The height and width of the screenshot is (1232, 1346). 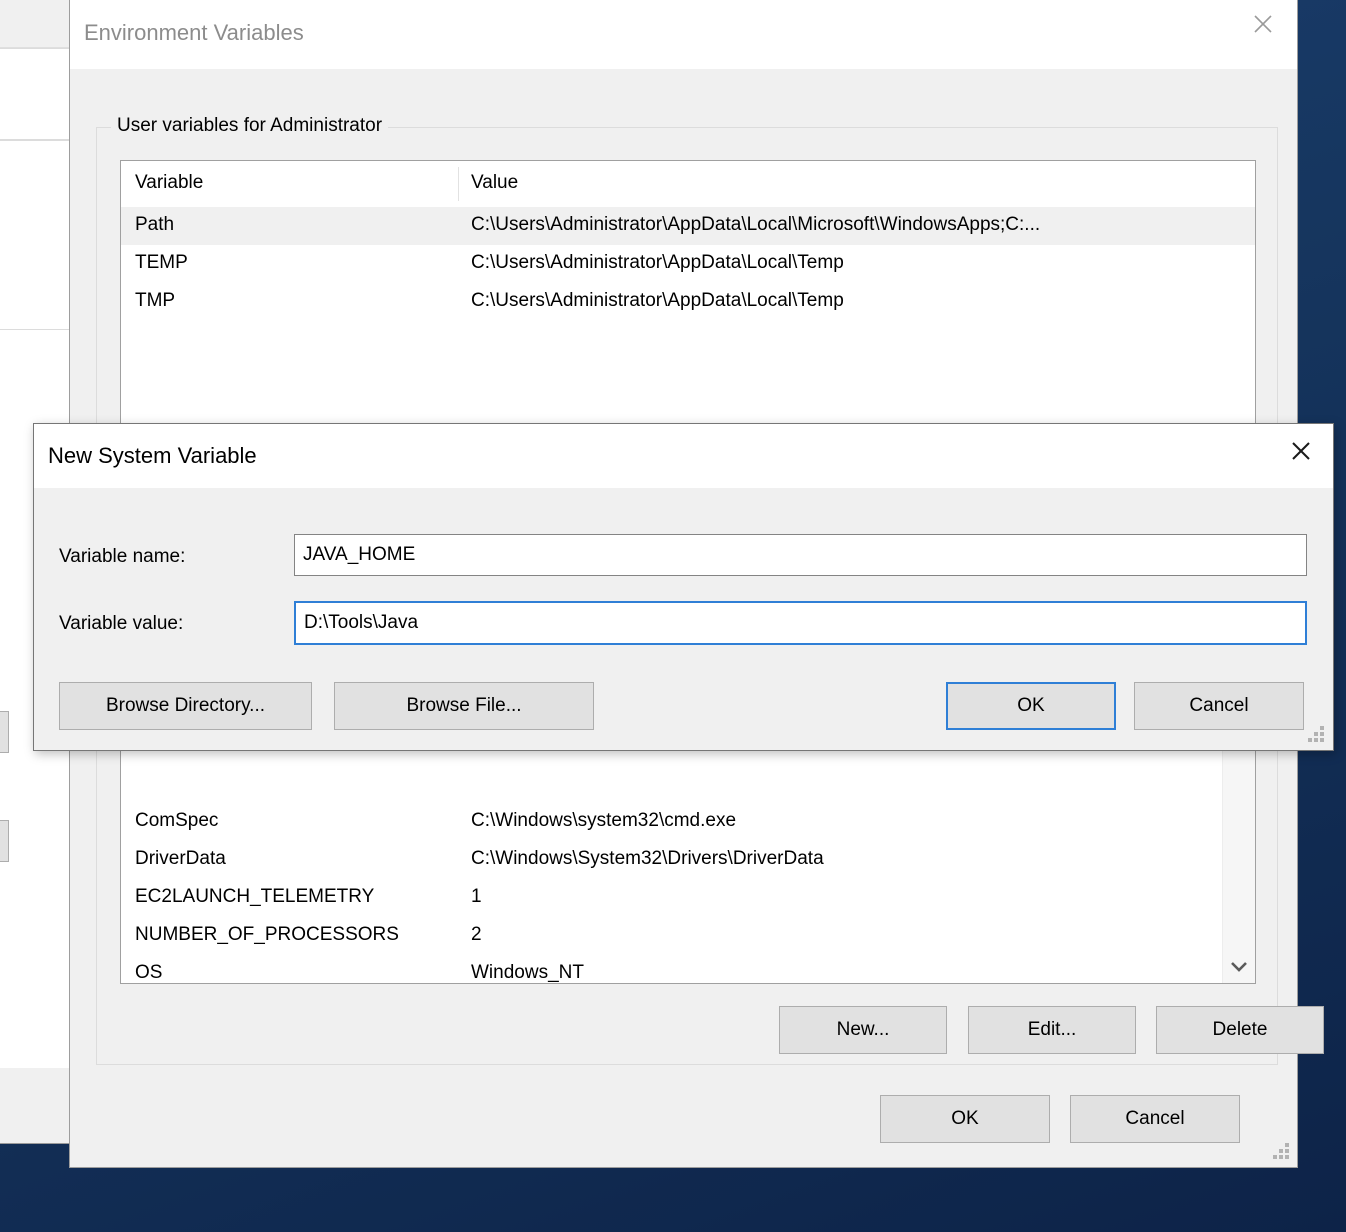 What do you see at coordinates (255, 896) in the screenshot?
I see `cell-variable: EC2LAUNCH_TELEMETRY` at bounding box center [255, 896].